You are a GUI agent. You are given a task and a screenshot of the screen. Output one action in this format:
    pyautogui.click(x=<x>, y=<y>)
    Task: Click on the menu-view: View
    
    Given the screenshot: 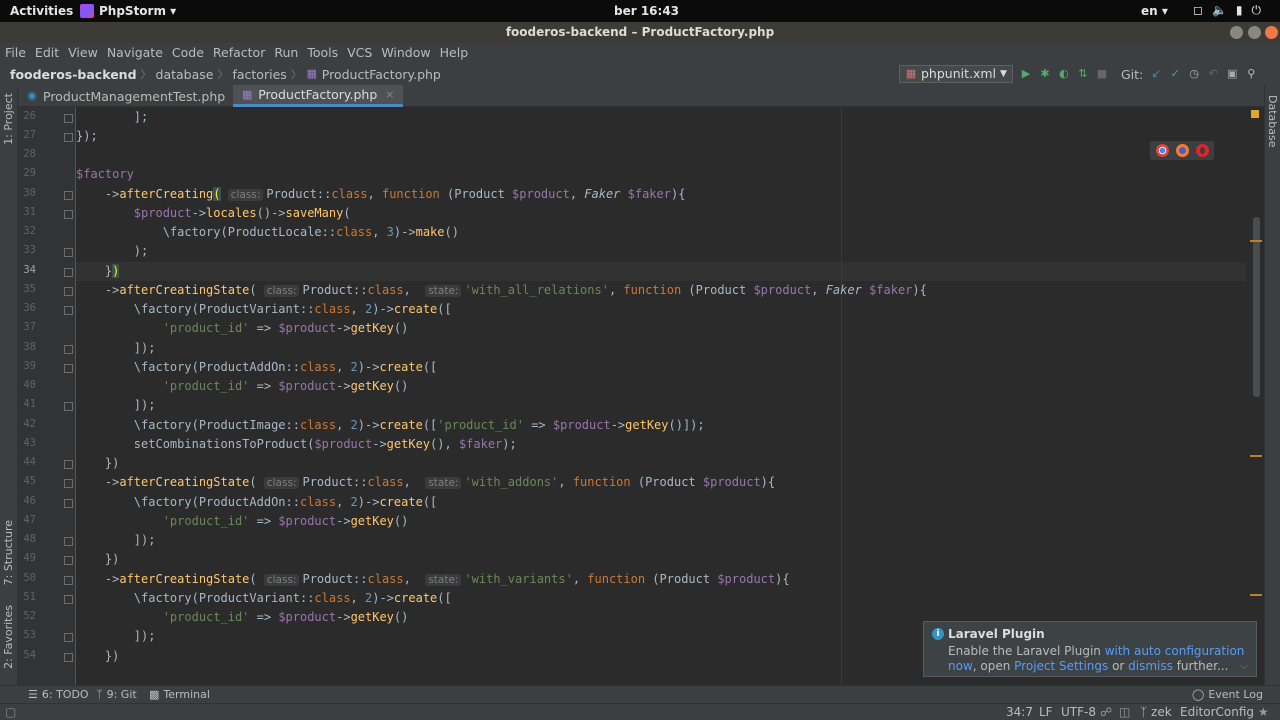 What is the action you would take?
    pyautogui.click(x=83, y=53)
    